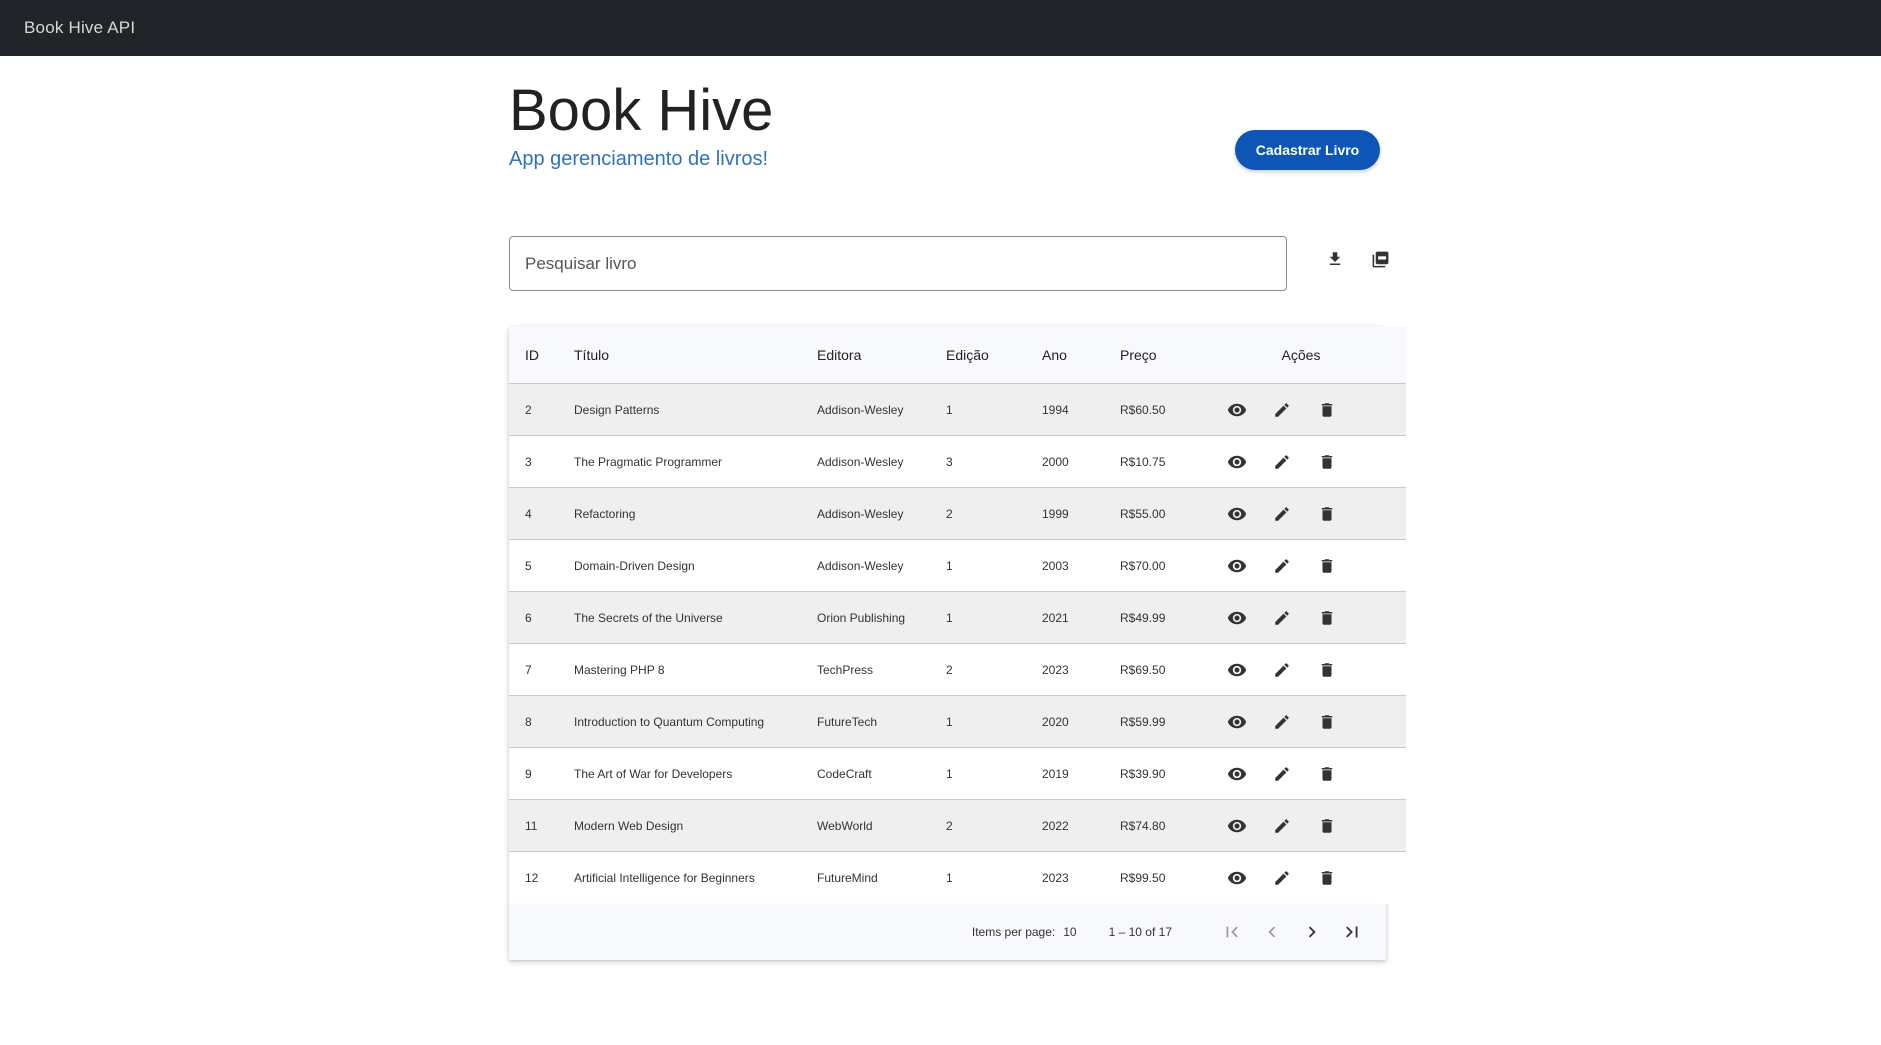 The image size is (1881, 1045). What do you see at coordinates (1335, 259) in the screenshot?
I see `download-icon` at bounding box center [1335, 259].